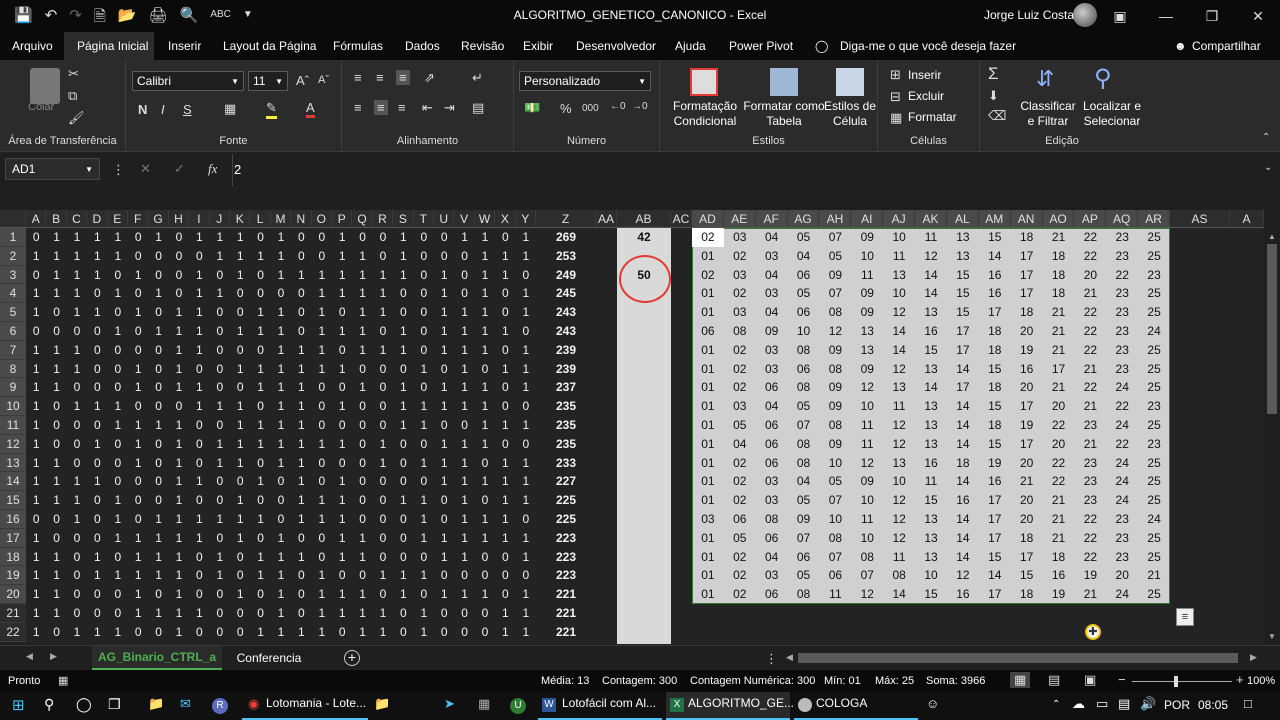 This screenshot has width=1280, height=720. I want to click on number-cell: 20, so click(1059, 444).